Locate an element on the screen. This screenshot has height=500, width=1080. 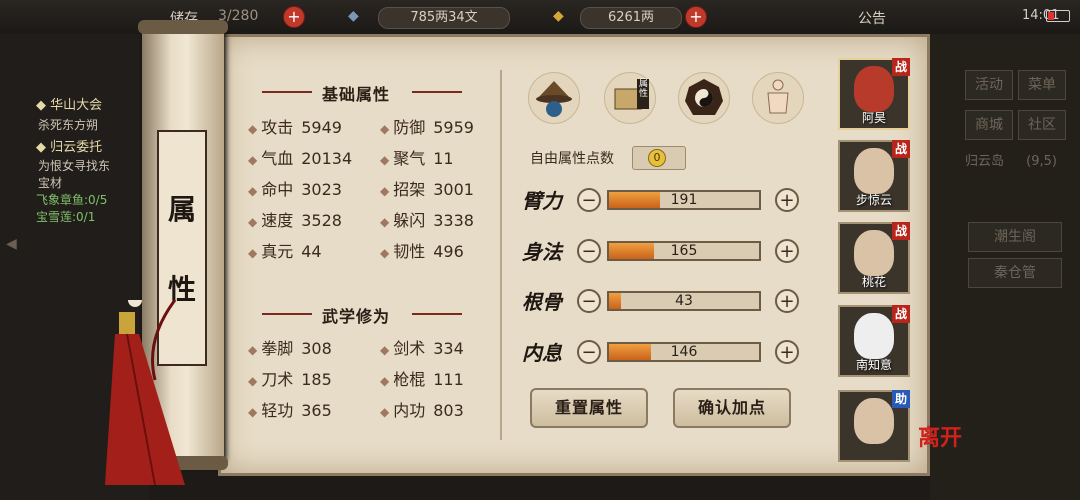
attr-name-constitution: 根骨 is located at coordinates (542, 302).